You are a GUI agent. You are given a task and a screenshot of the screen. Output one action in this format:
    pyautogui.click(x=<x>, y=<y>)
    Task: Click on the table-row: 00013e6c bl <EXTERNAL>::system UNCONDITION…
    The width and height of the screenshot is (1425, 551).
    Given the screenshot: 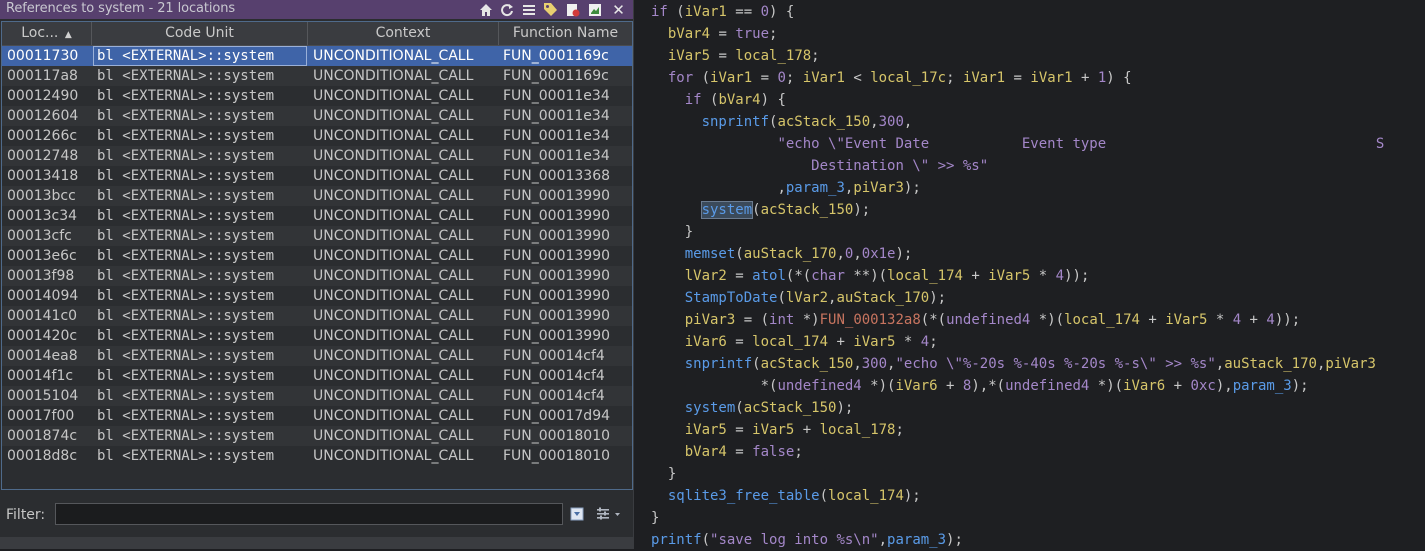 What is the action you would take?
    pyautogui.click(x=317, y=256)
    